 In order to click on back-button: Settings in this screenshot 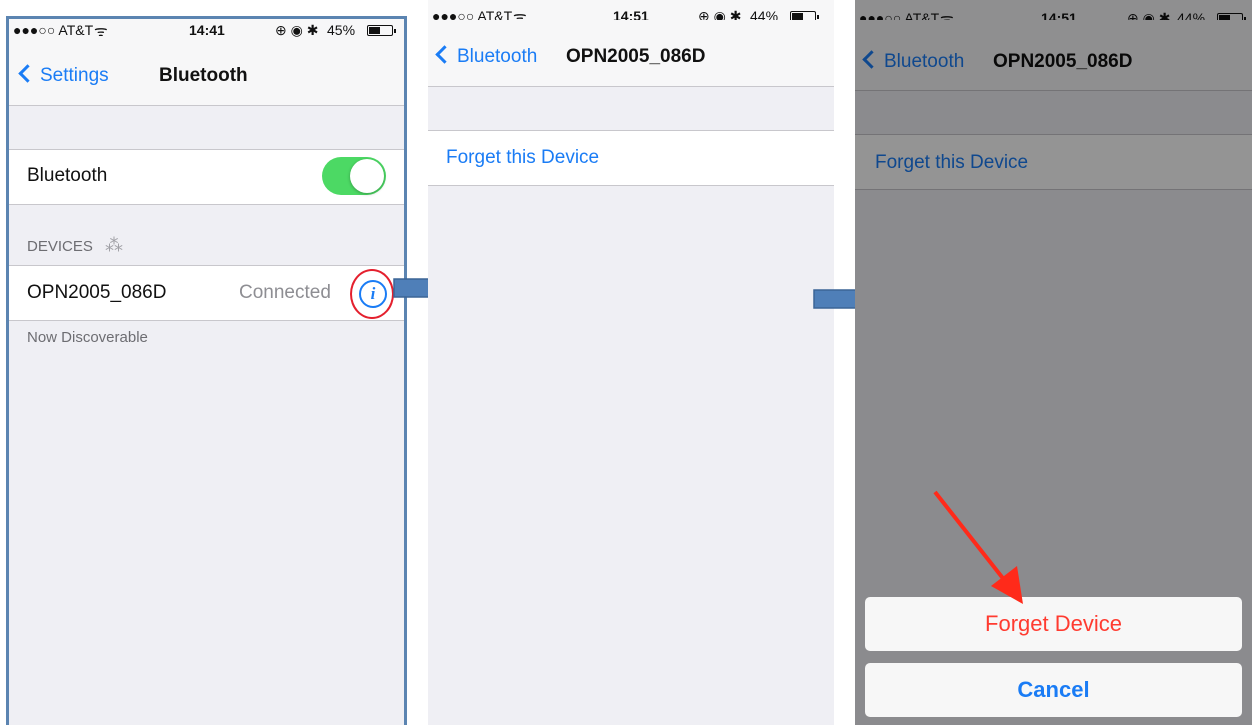, I will do `click(63, 75)`.